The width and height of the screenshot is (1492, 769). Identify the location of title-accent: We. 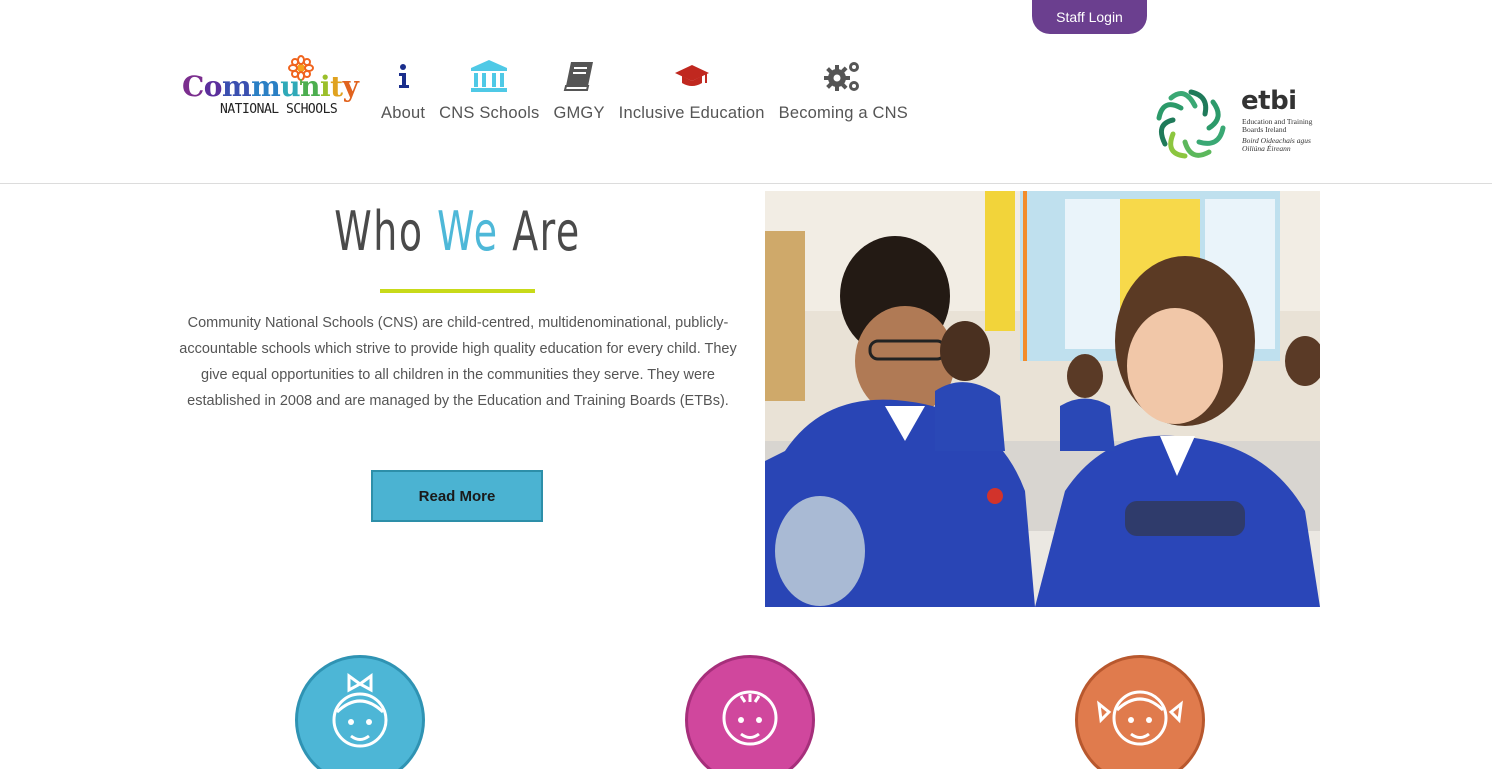
(468, 231).